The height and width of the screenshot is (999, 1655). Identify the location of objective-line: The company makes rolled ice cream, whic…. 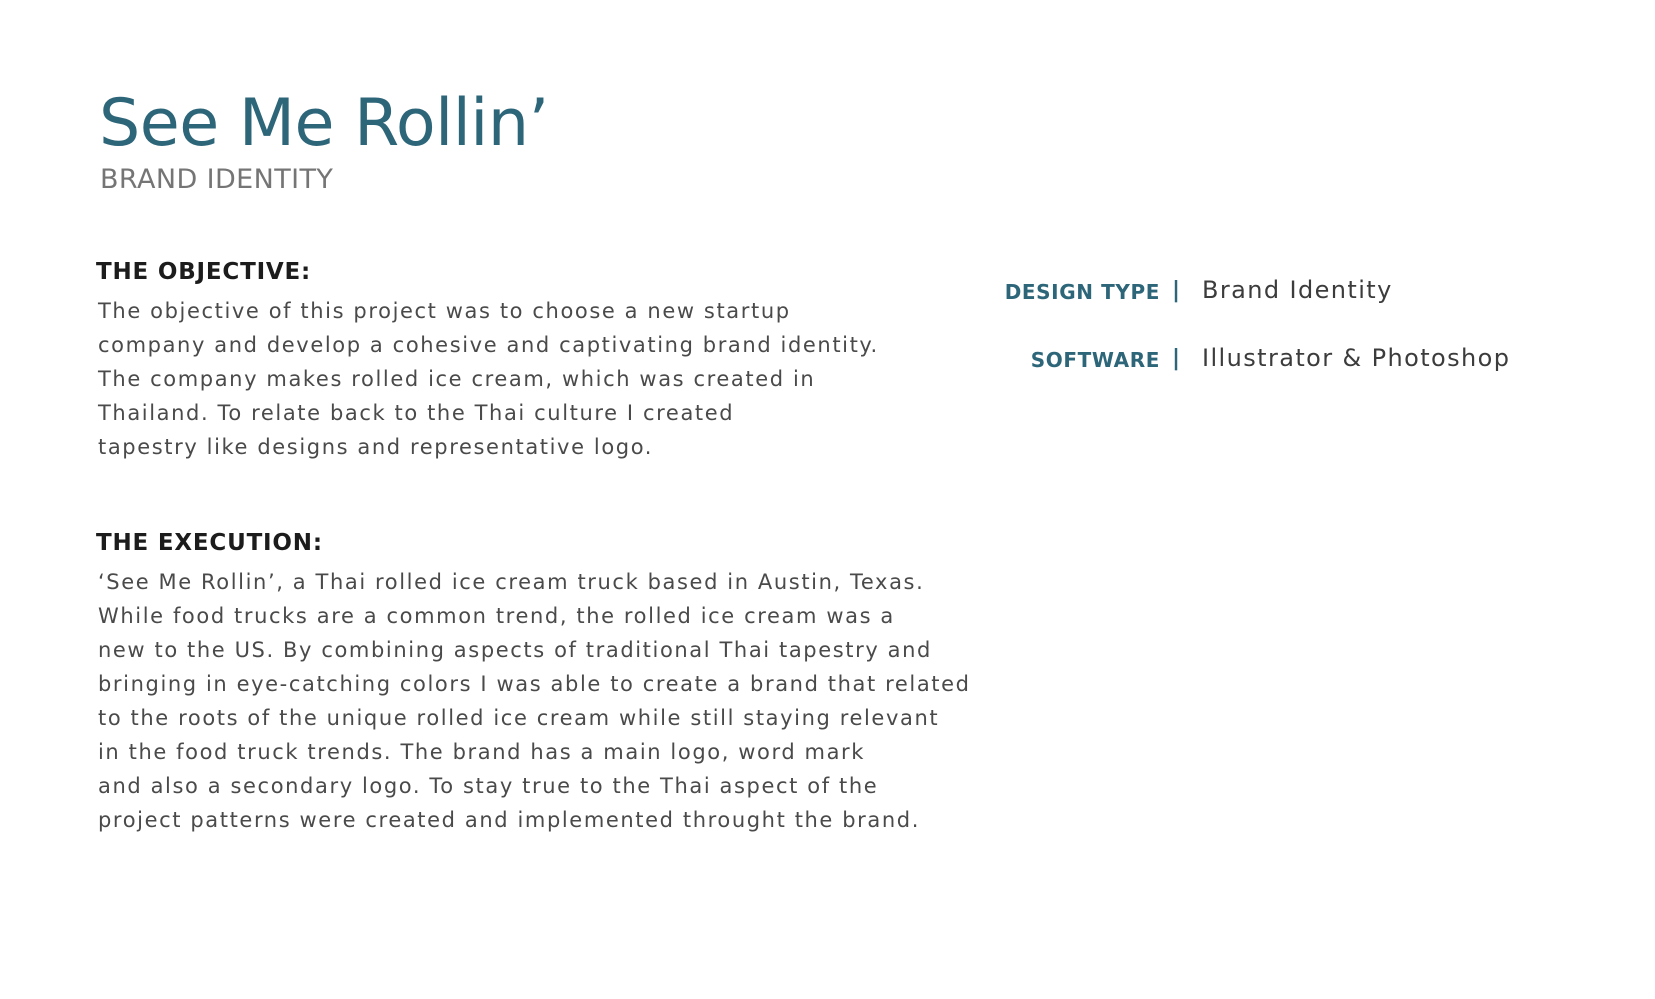
(457, 379).